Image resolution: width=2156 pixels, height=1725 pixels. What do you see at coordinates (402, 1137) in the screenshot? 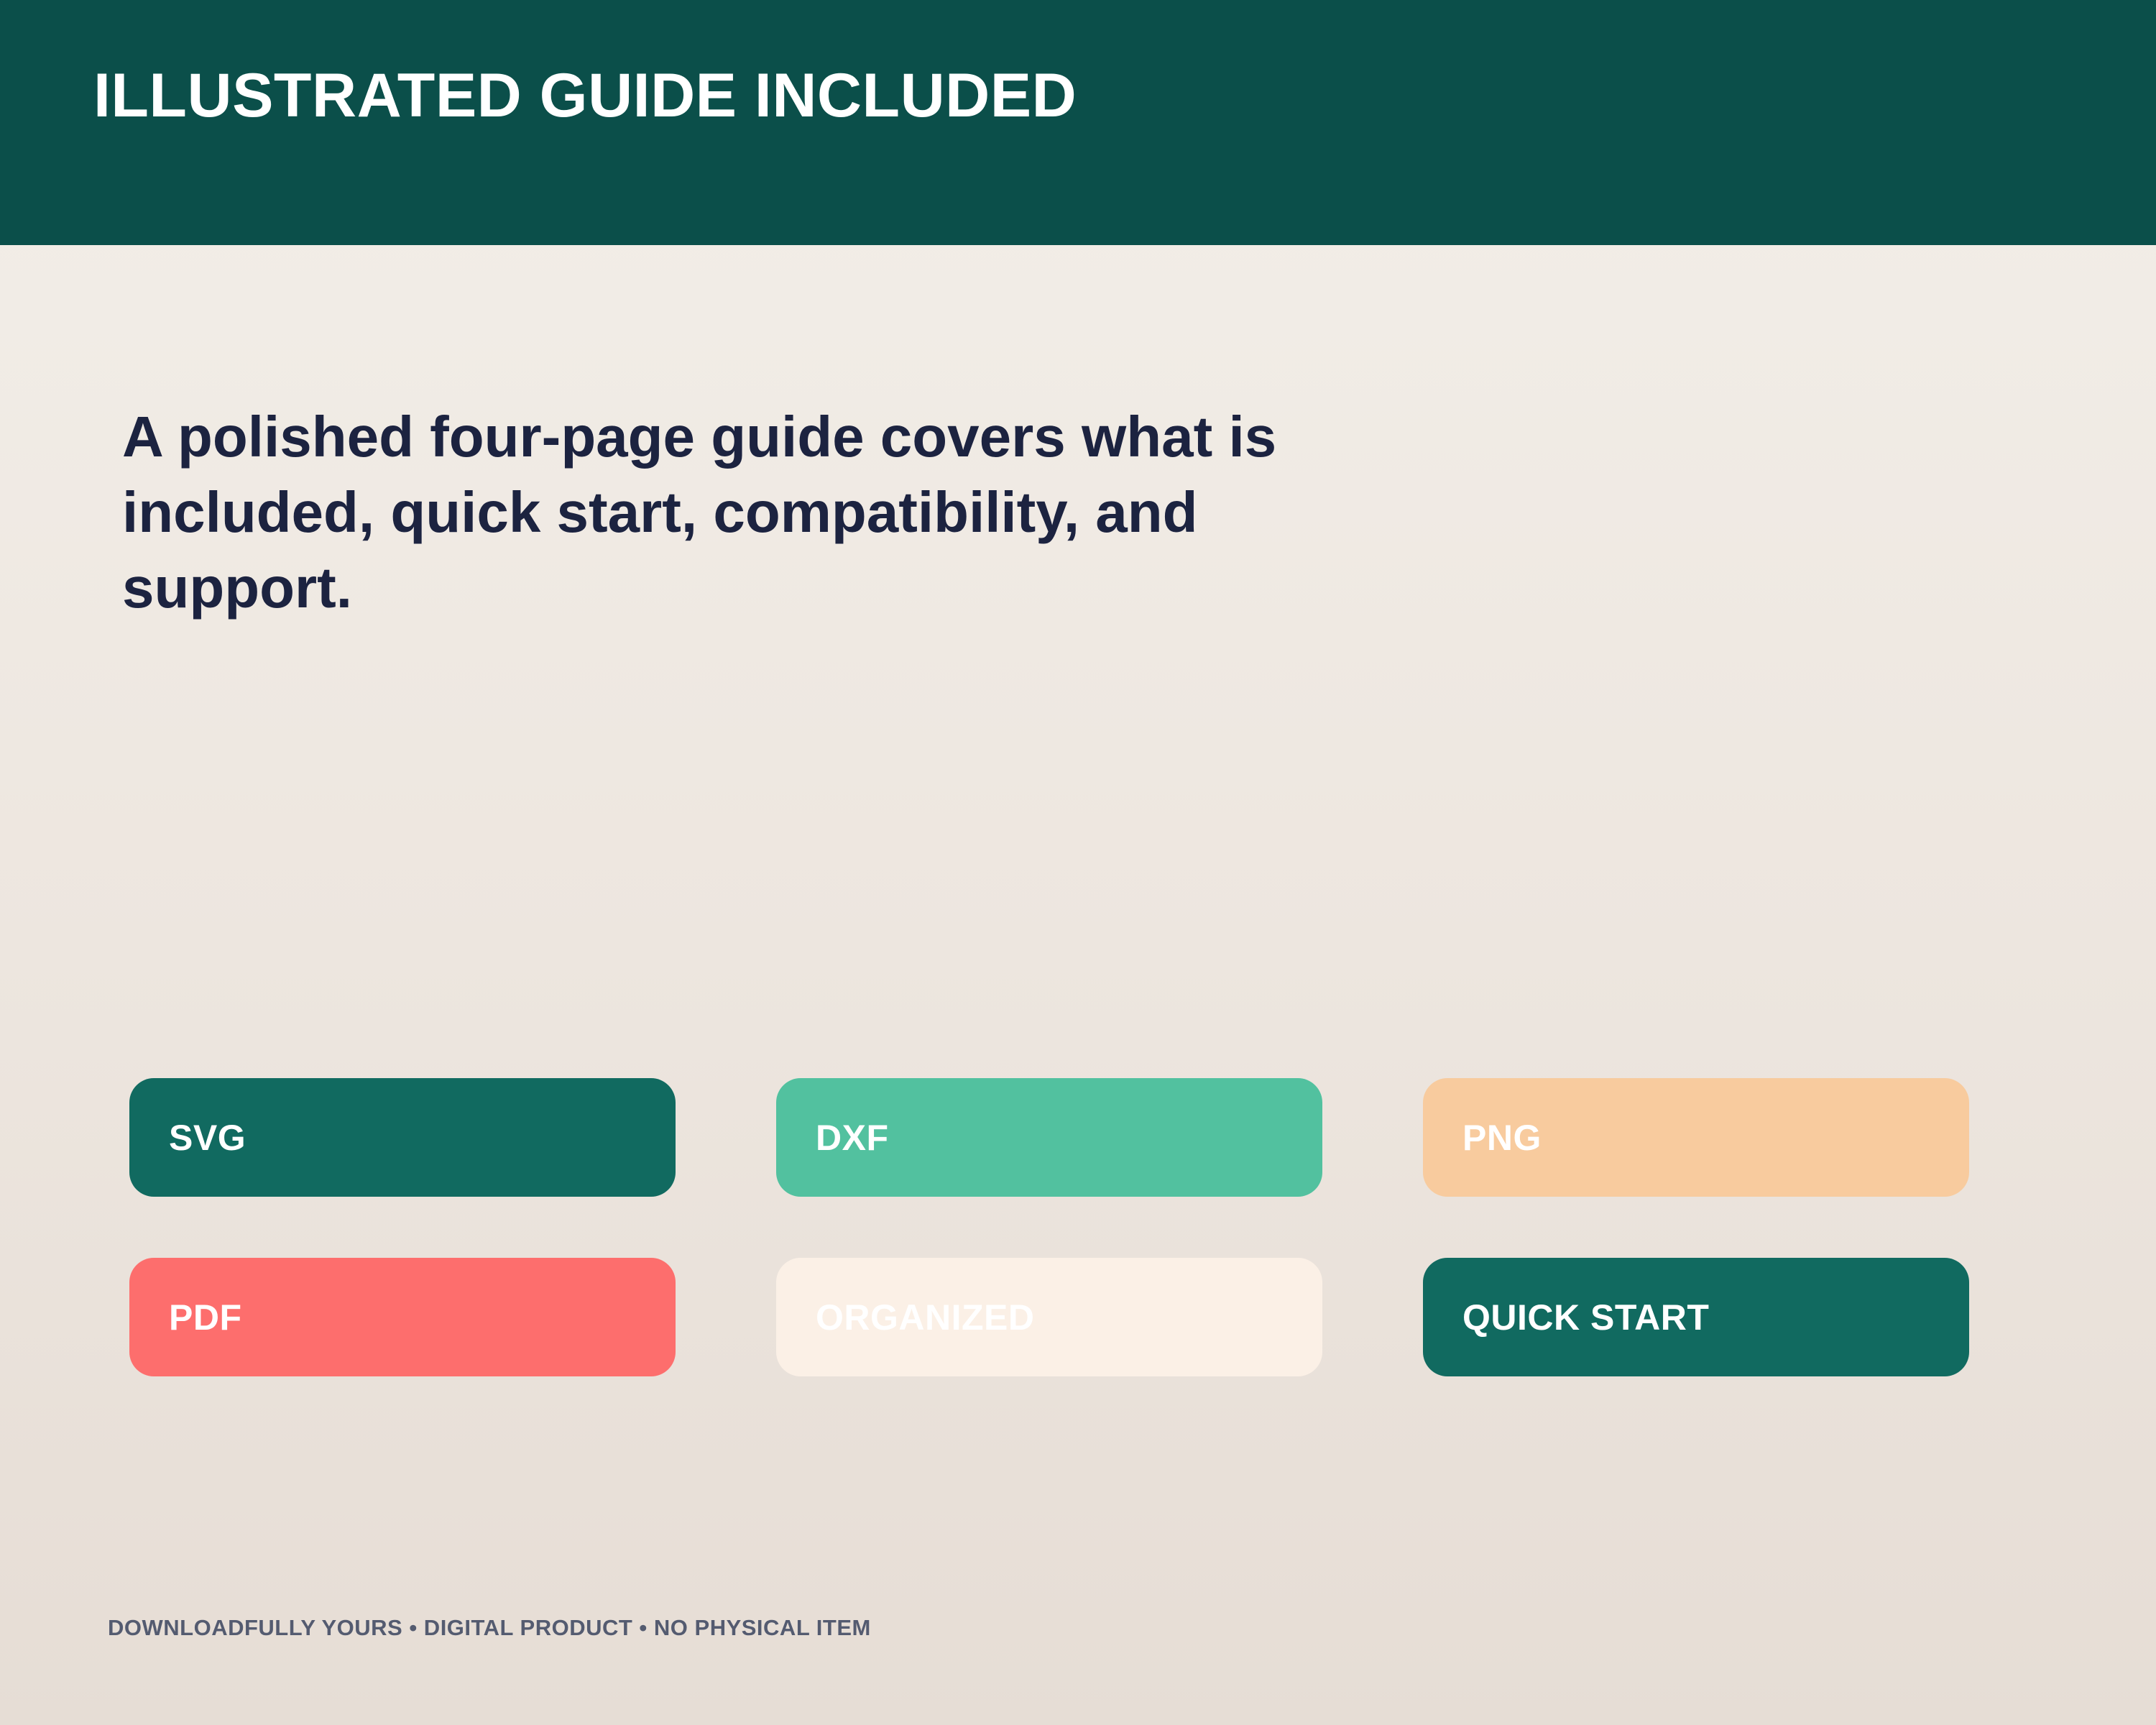
I see `badge-svg: SVG` at bounding box center [402, 1137].